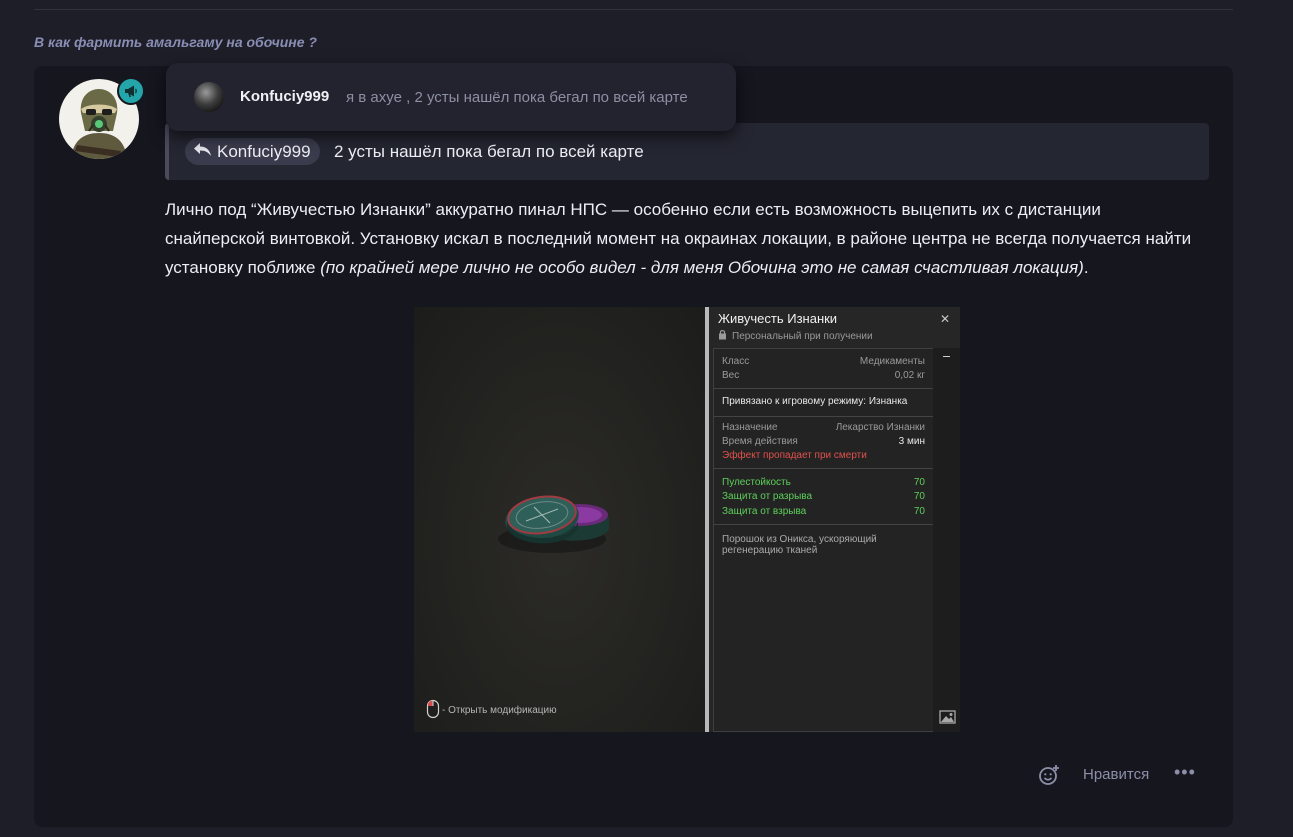 The height and width of the screenshot is (837, 1293). What do you see at coordinates (209, 97) in the screenshot?
I see `tooltip-avatar` at bounding box center [209, 97].